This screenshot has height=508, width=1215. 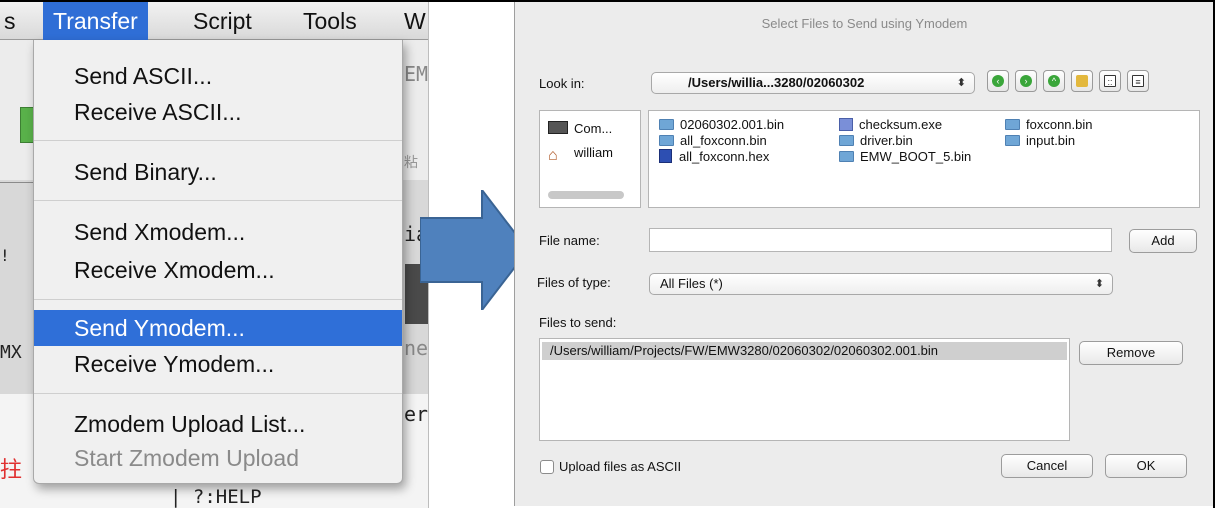 What do you see at coordinates (880, 240) in the screenshot?
I see `file-name-input` at bounding box center [880, 240].